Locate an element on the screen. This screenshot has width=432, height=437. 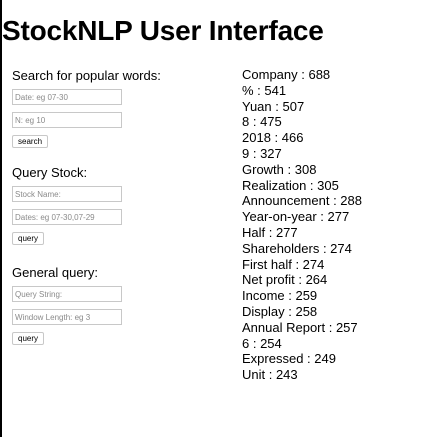
word-count-item: Income : 259 is located at coordinates (280, 296).